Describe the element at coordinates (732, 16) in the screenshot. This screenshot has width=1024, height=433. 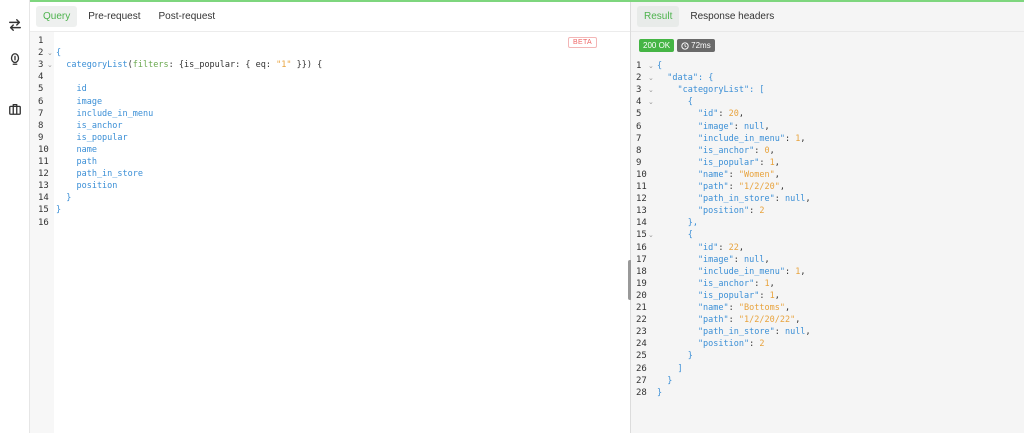
I see `tab-response-headers: Response headers` at that location.